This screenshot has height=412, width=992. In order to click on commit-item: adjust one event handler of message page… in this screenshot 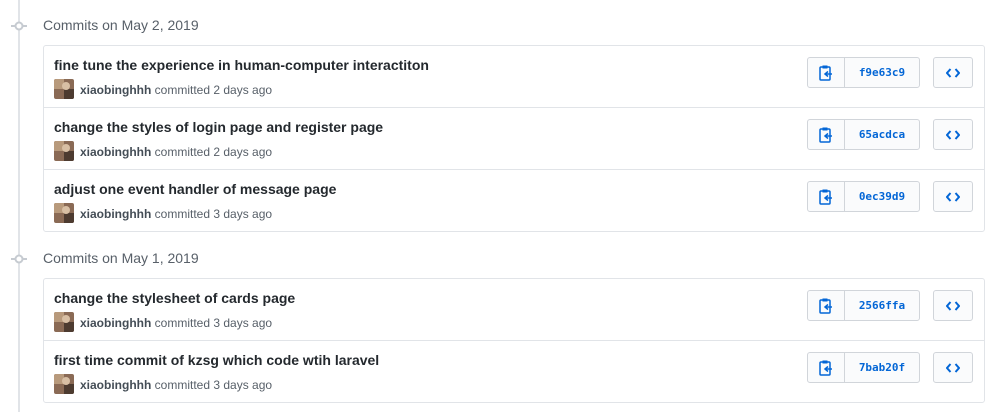, I will do `click(514, 200)`.